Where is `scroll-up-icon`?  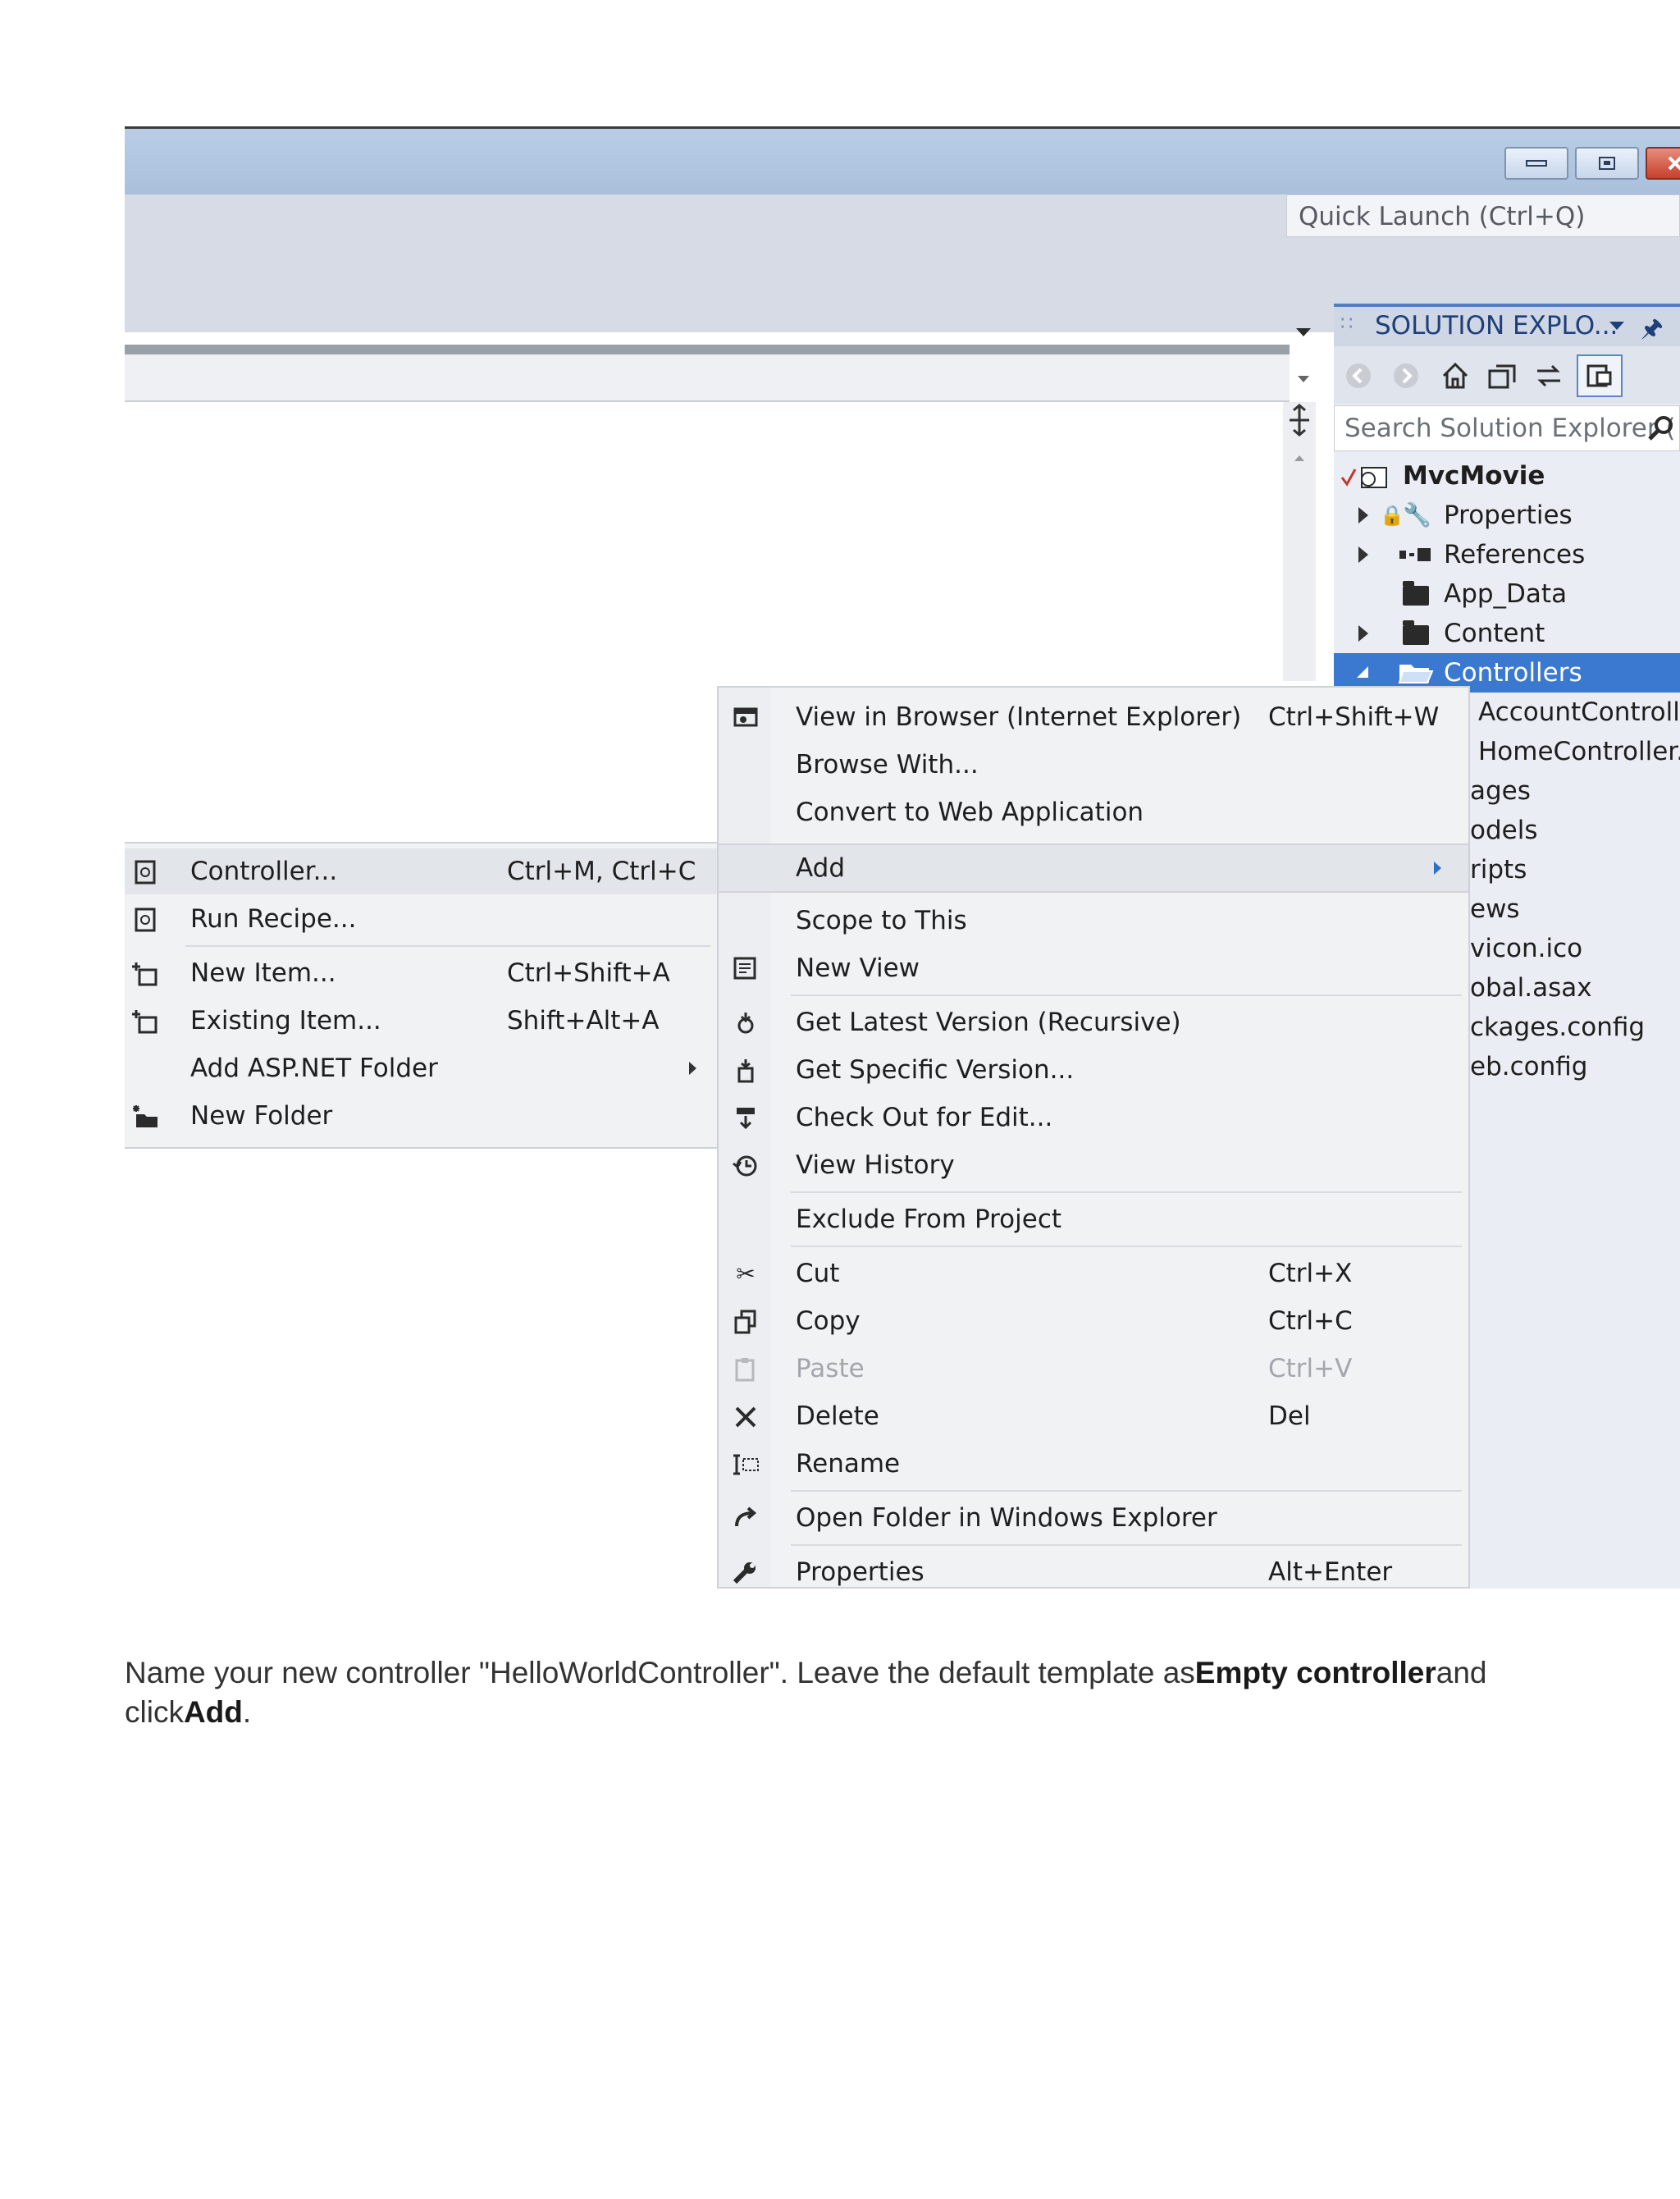
scroll-up-icon is located at coordinates (1299, 458).